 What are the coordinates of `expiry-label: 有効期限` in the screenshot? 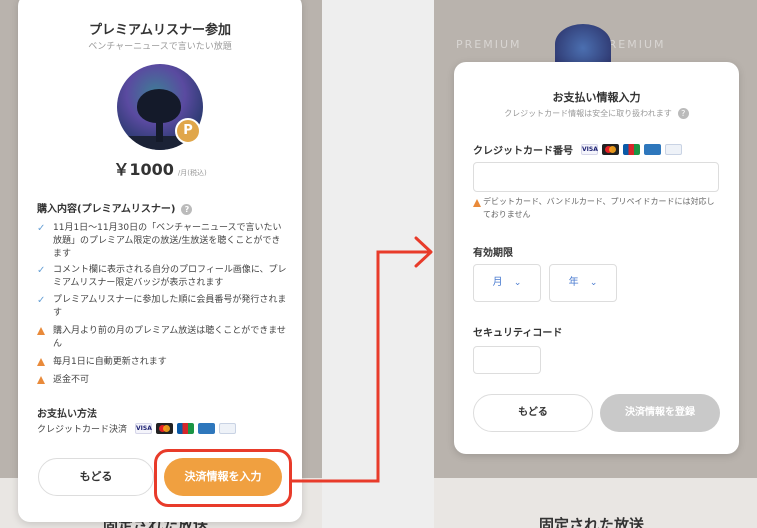 It's located at (493, 253).